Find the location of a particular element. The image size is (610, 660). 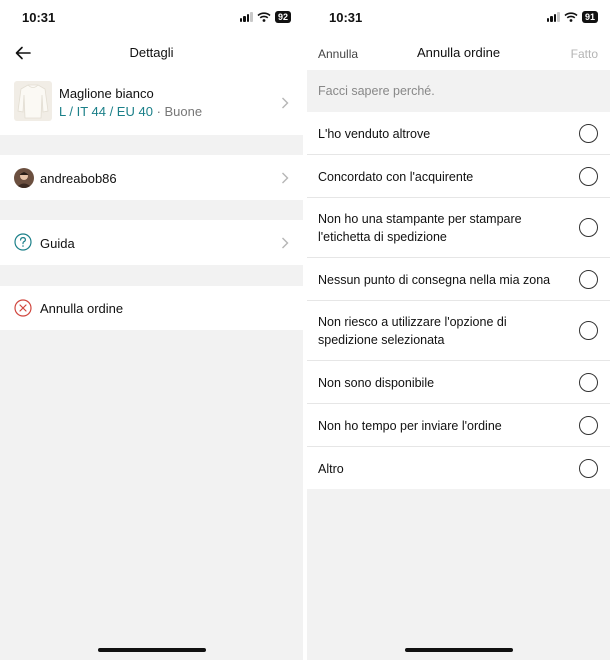

seller-username: andreabob86 is located at coordinates (78, 178).